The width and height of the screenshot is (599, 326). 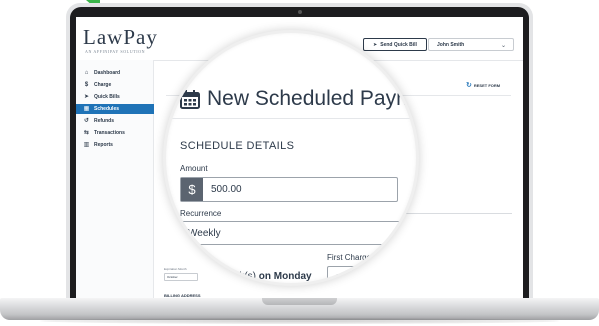 I want to click on recurrence-select: Weekly ⌄, so click(x=294, y=233).